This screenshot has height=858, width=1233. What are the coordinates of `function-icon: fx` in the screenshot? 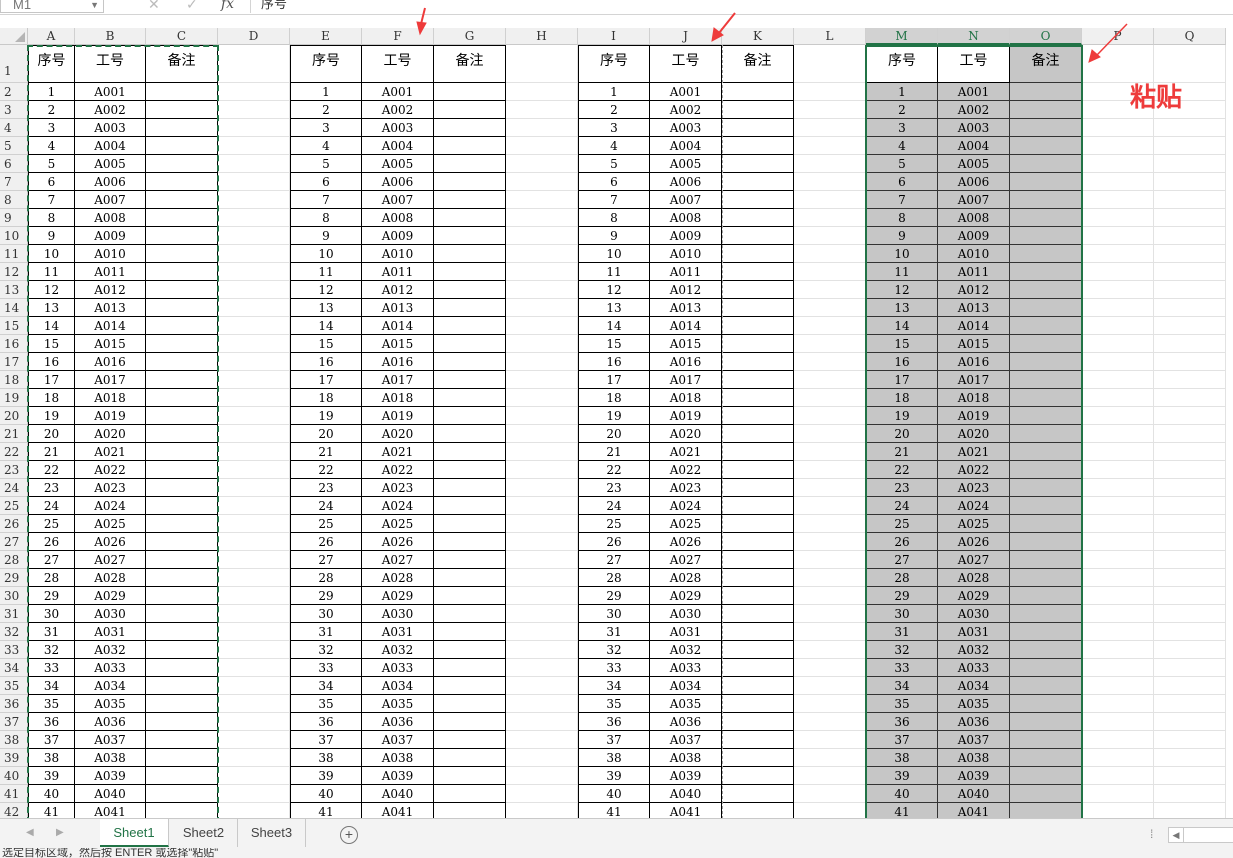 It's located at (227, 6).